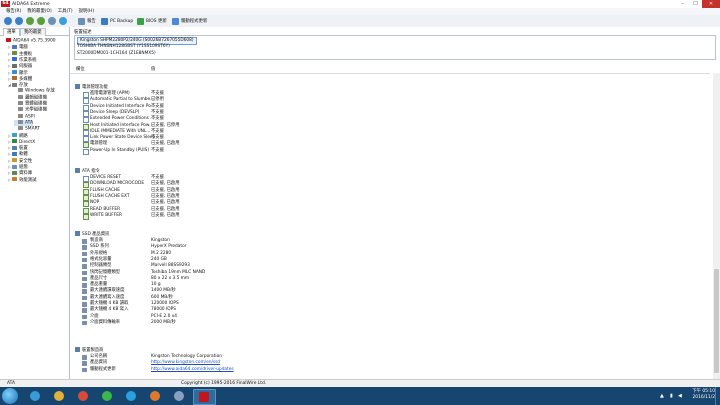 This screenshot has height=405, width=720. Describe the element at coordinates (26, 161) in the screenshot. I see `tree-item-label: 安全性` at that location.